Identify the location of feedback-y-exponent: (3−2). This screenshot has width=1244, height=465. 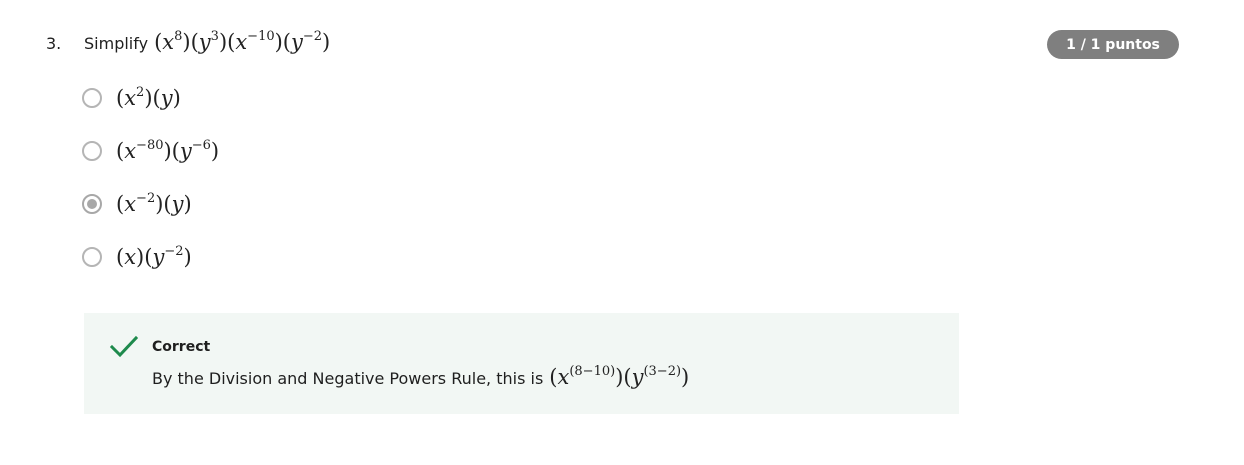
(662, 371).